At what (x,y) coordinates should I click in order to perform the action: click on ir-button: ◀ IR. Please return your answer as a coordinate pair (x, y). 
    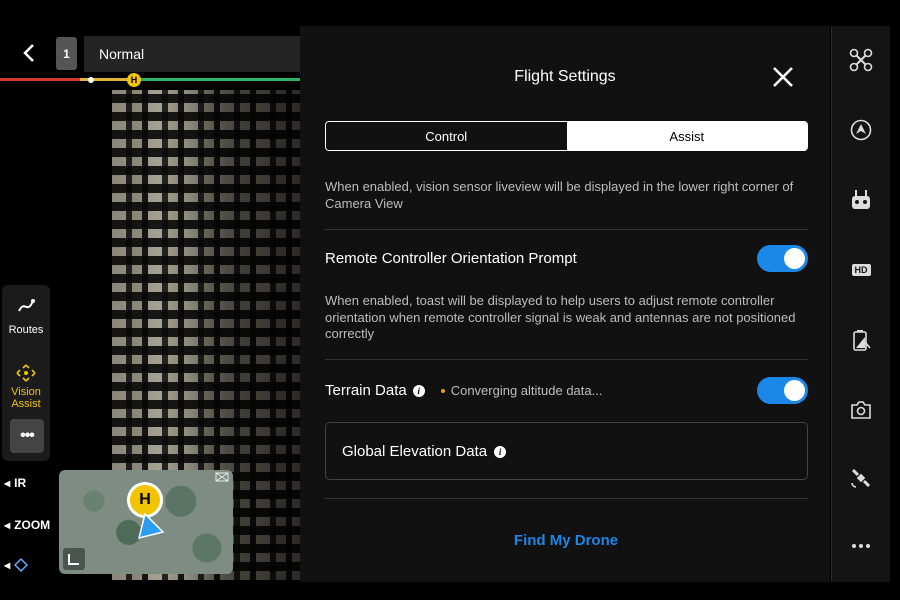
    Looking at the image, I should click on (15, 483).